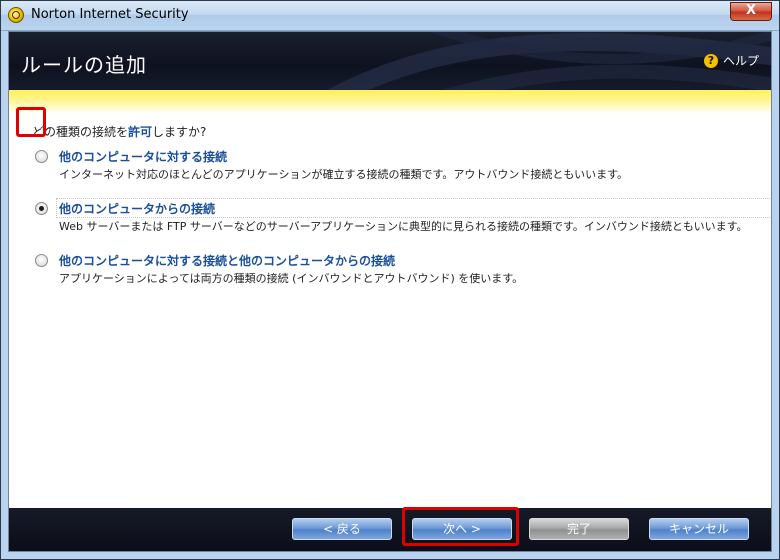  I want to click on question-suffix: しますか?, so click(179, 132).